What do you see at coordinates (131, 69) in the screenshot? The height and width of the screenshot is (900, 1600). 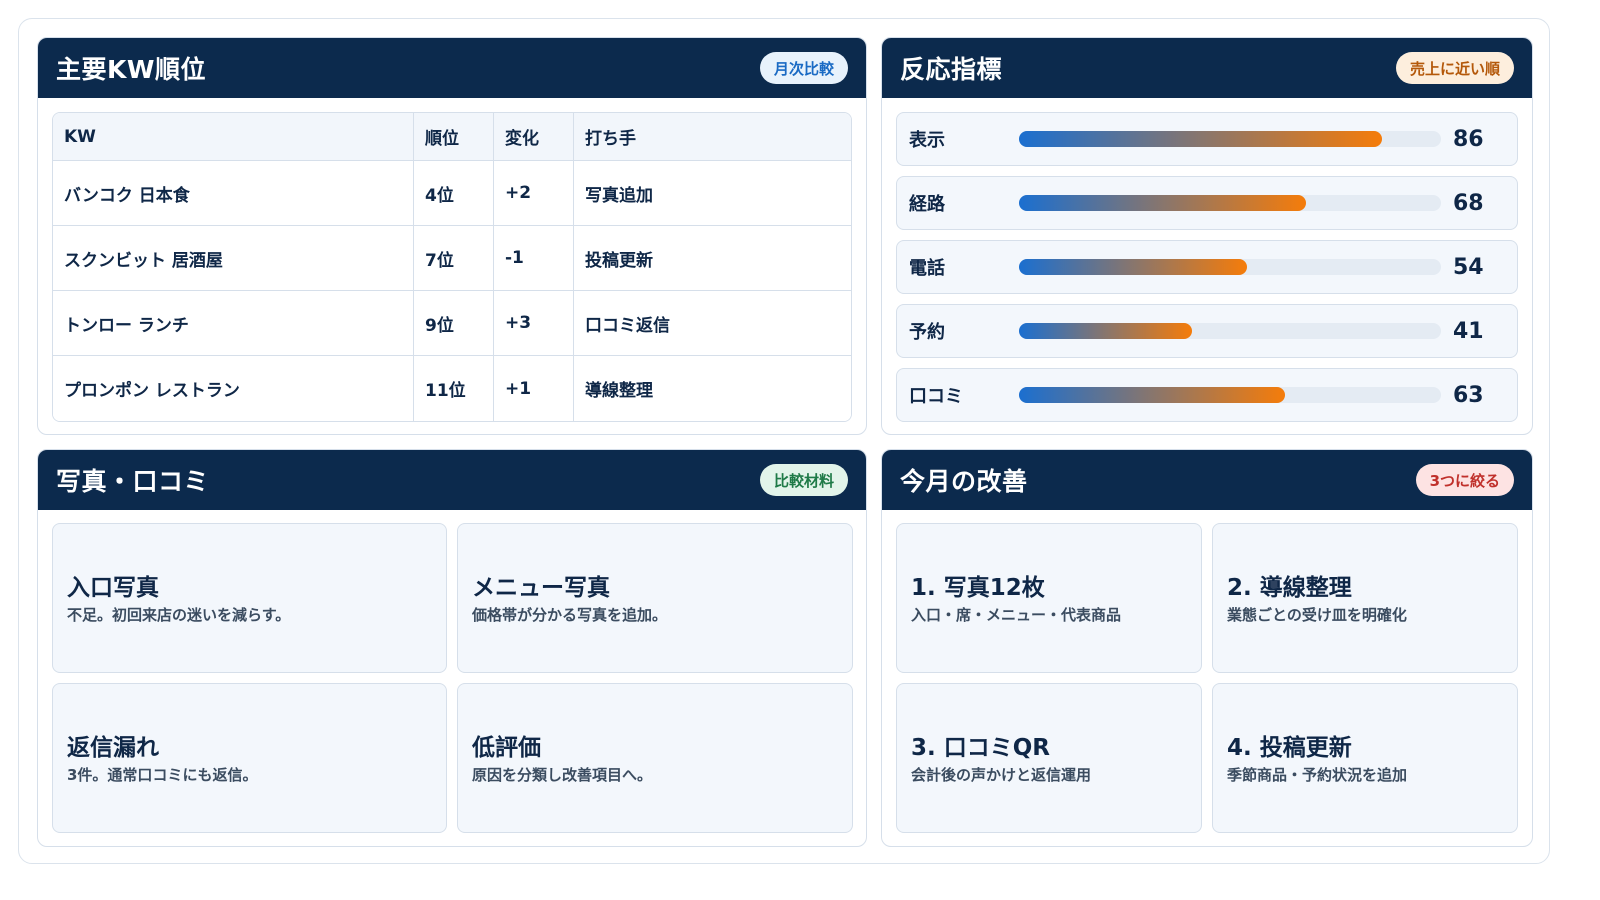 I see `kw-panel-title: 主要KW順位` at bounding box center [131, 69].